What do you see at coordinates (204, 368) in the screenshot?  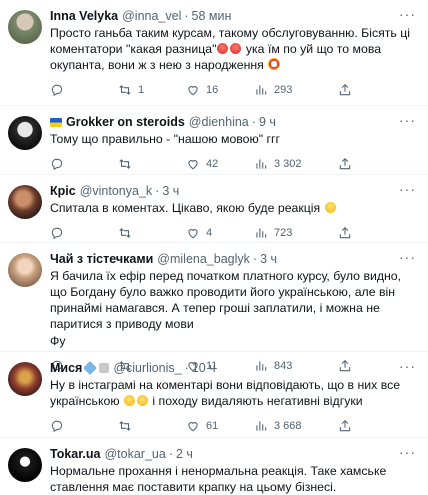 I see `timestamp: 10 ч` at bounding box center [204, 368].